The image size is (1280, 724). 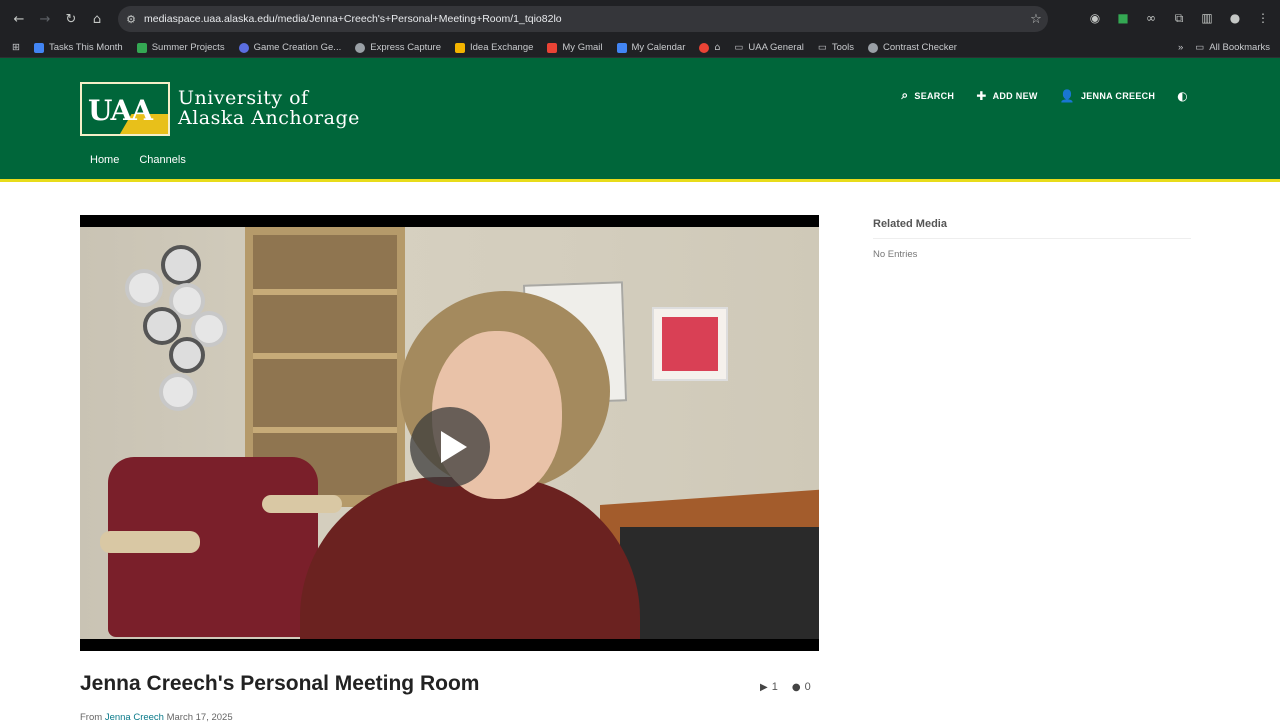 I want to click on add-new-button: ✚ ADD NEW, so click(x=1006, y=96).